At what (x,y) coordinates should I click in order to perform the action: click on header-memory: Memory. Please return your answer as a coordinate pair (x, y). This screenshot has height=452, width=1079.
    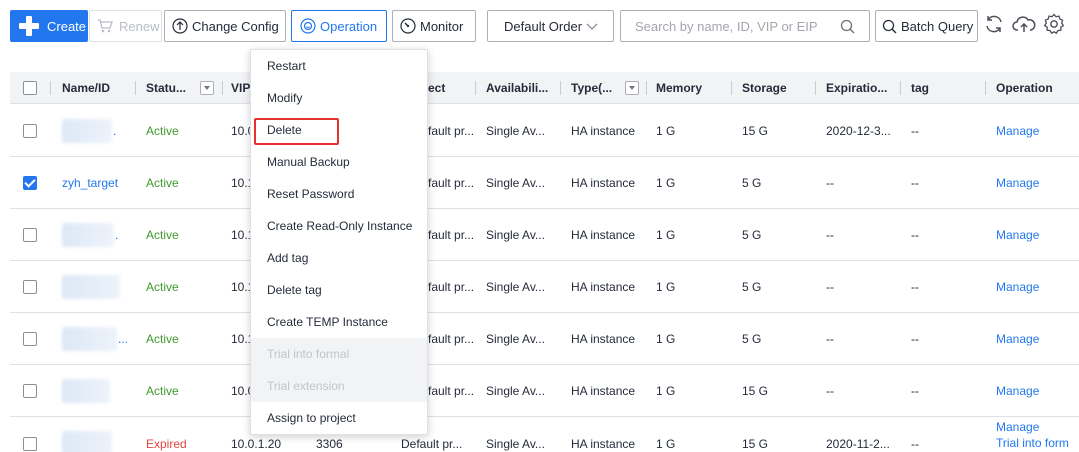
    Looking at the image, I should click on (679, 88).